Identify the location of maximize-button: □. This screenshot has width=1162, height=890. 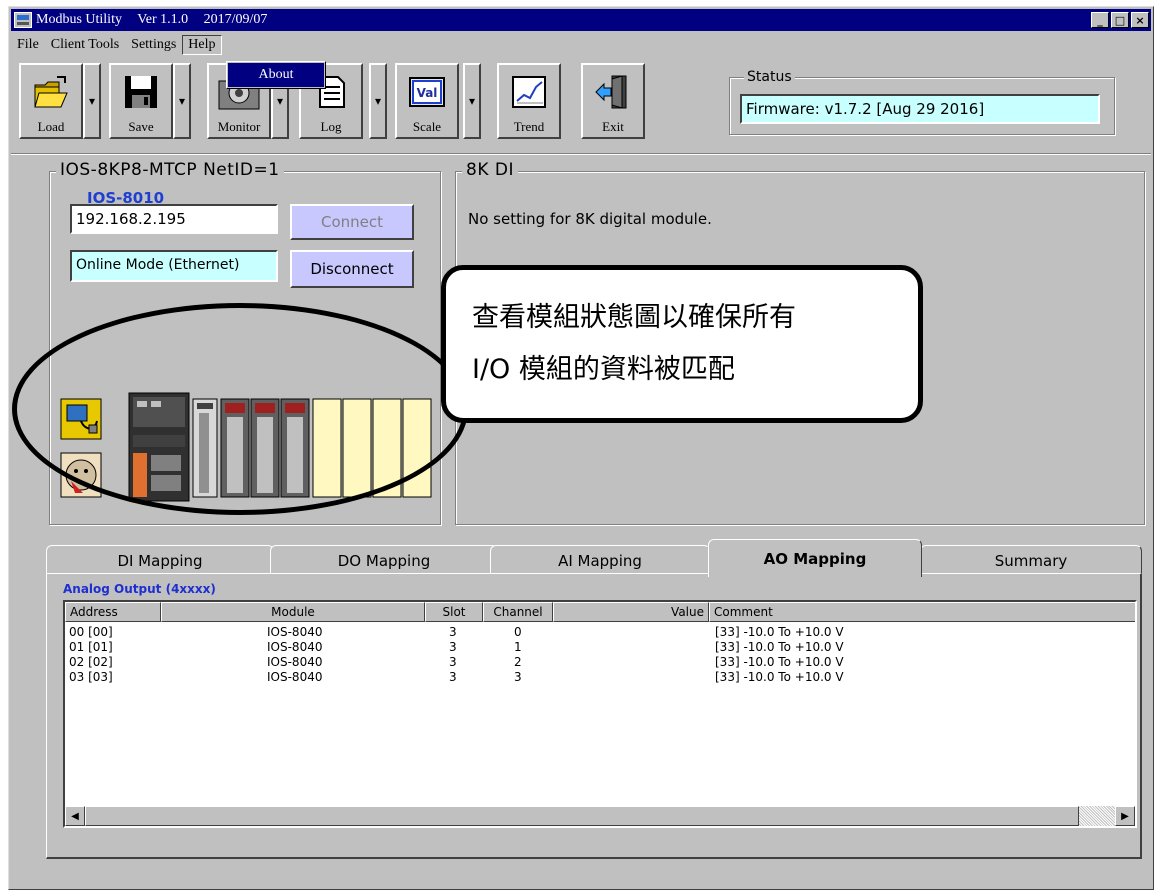
(1120, 20).